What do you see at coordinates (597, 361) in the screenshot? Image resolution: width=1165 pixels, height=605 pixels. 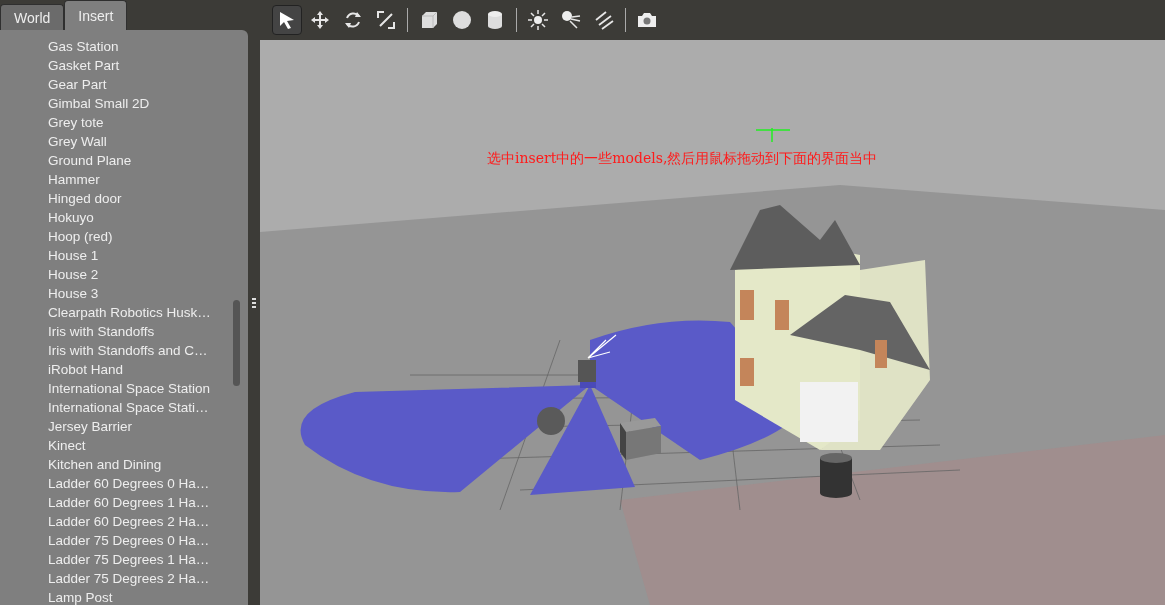 I see `robot-drawing` at bounding box center [597, 361].